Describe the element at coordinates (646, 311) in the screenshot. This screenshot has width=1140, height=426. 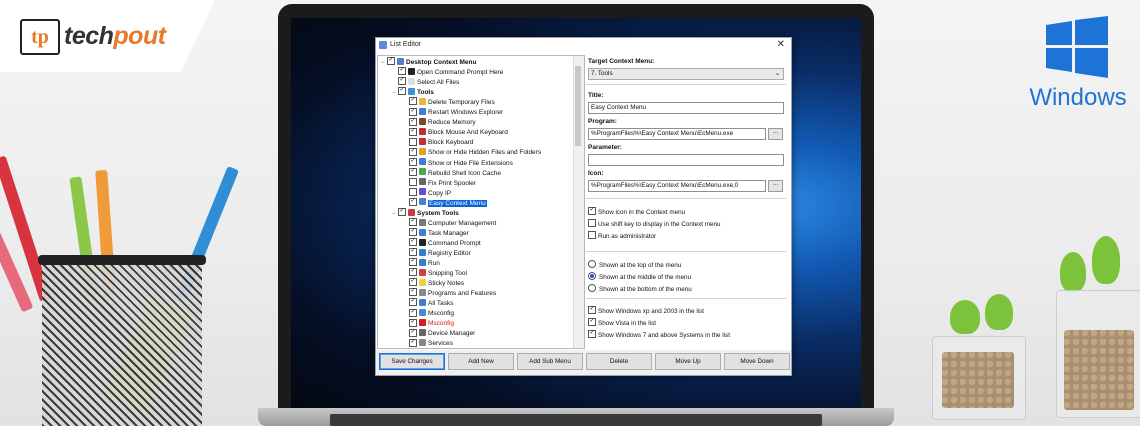
I see `option-checkbox-row: ✓ Show Windows xp and 2003 in the list` at that location.